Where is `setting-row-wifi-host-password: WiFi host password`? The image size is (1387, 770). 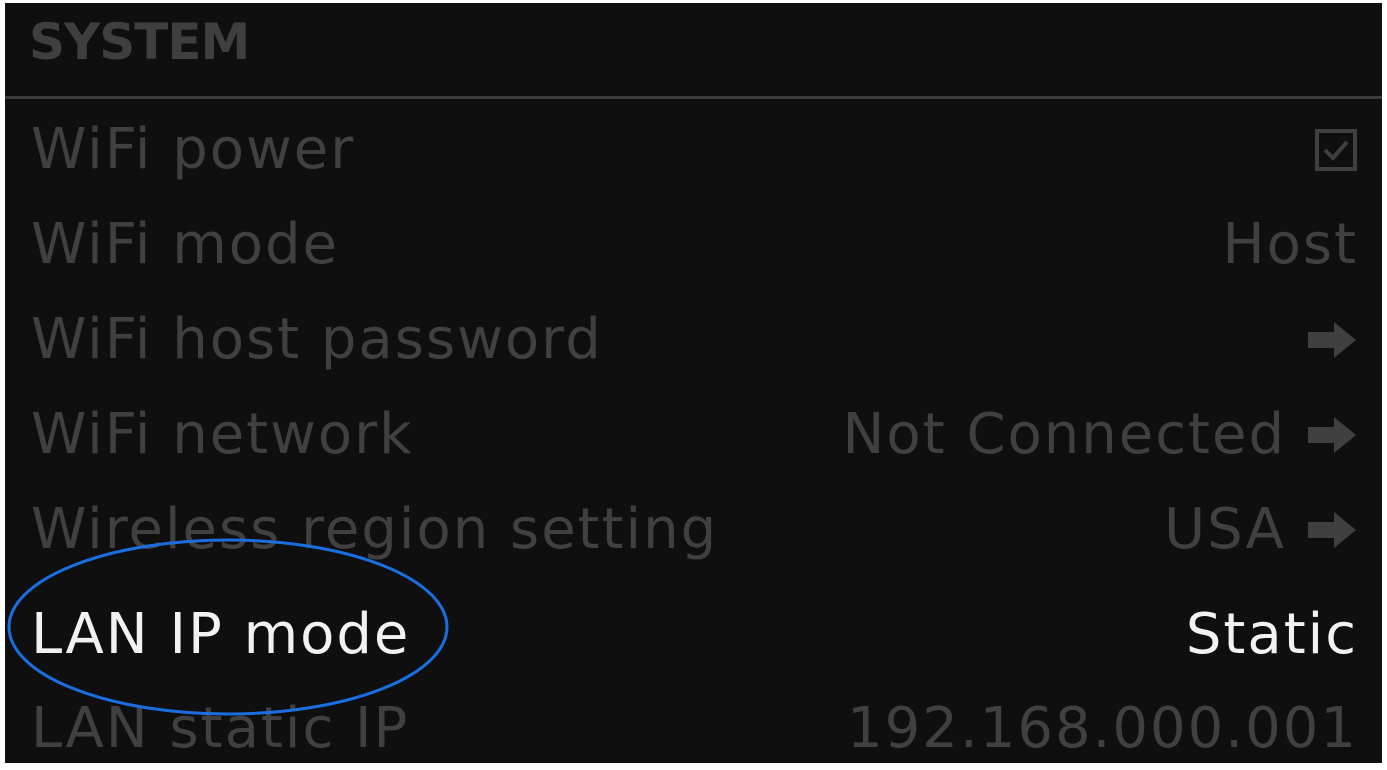
setting-row-wifi-host-password: WiFi host password is located at coordinates (693, 339).